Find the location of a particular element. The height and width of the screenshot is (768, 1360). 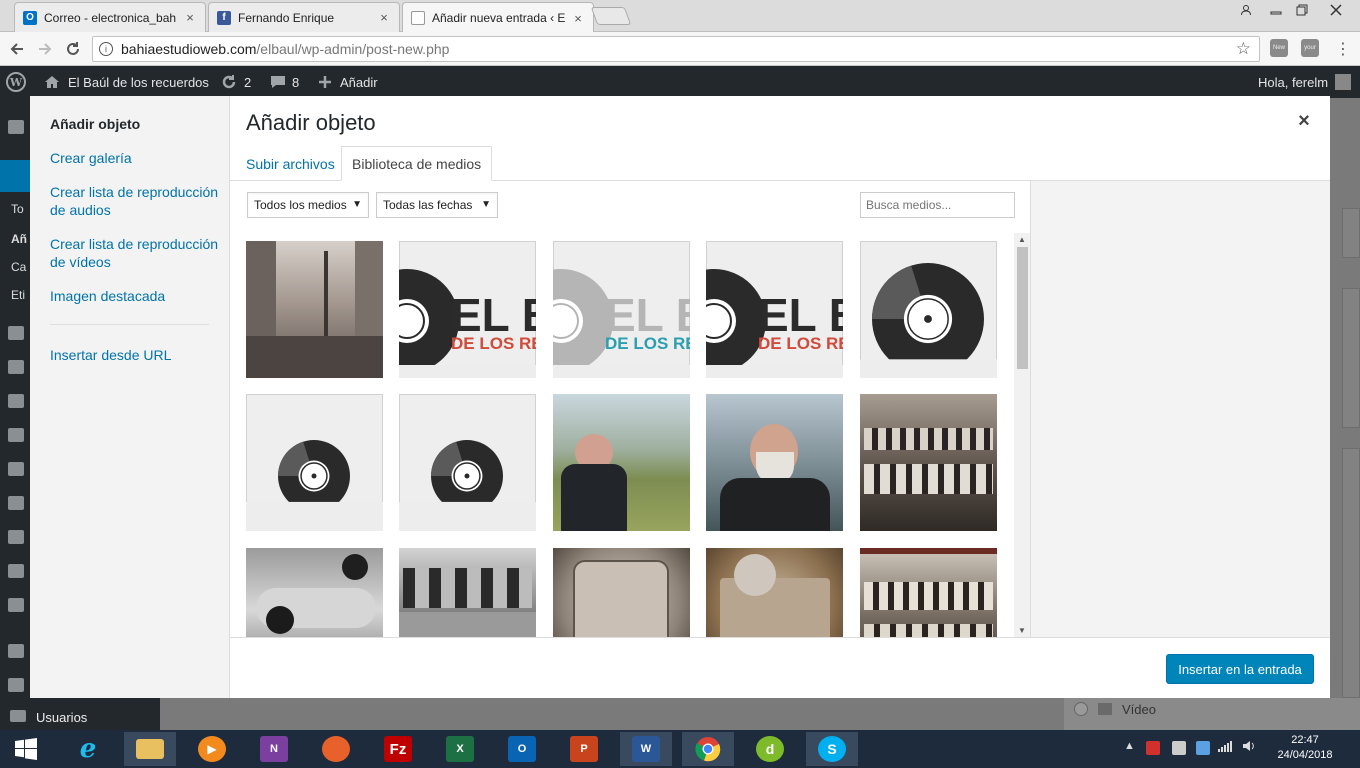

scrollbar: ▲ ▼ is located at coordinates (1022, 435).